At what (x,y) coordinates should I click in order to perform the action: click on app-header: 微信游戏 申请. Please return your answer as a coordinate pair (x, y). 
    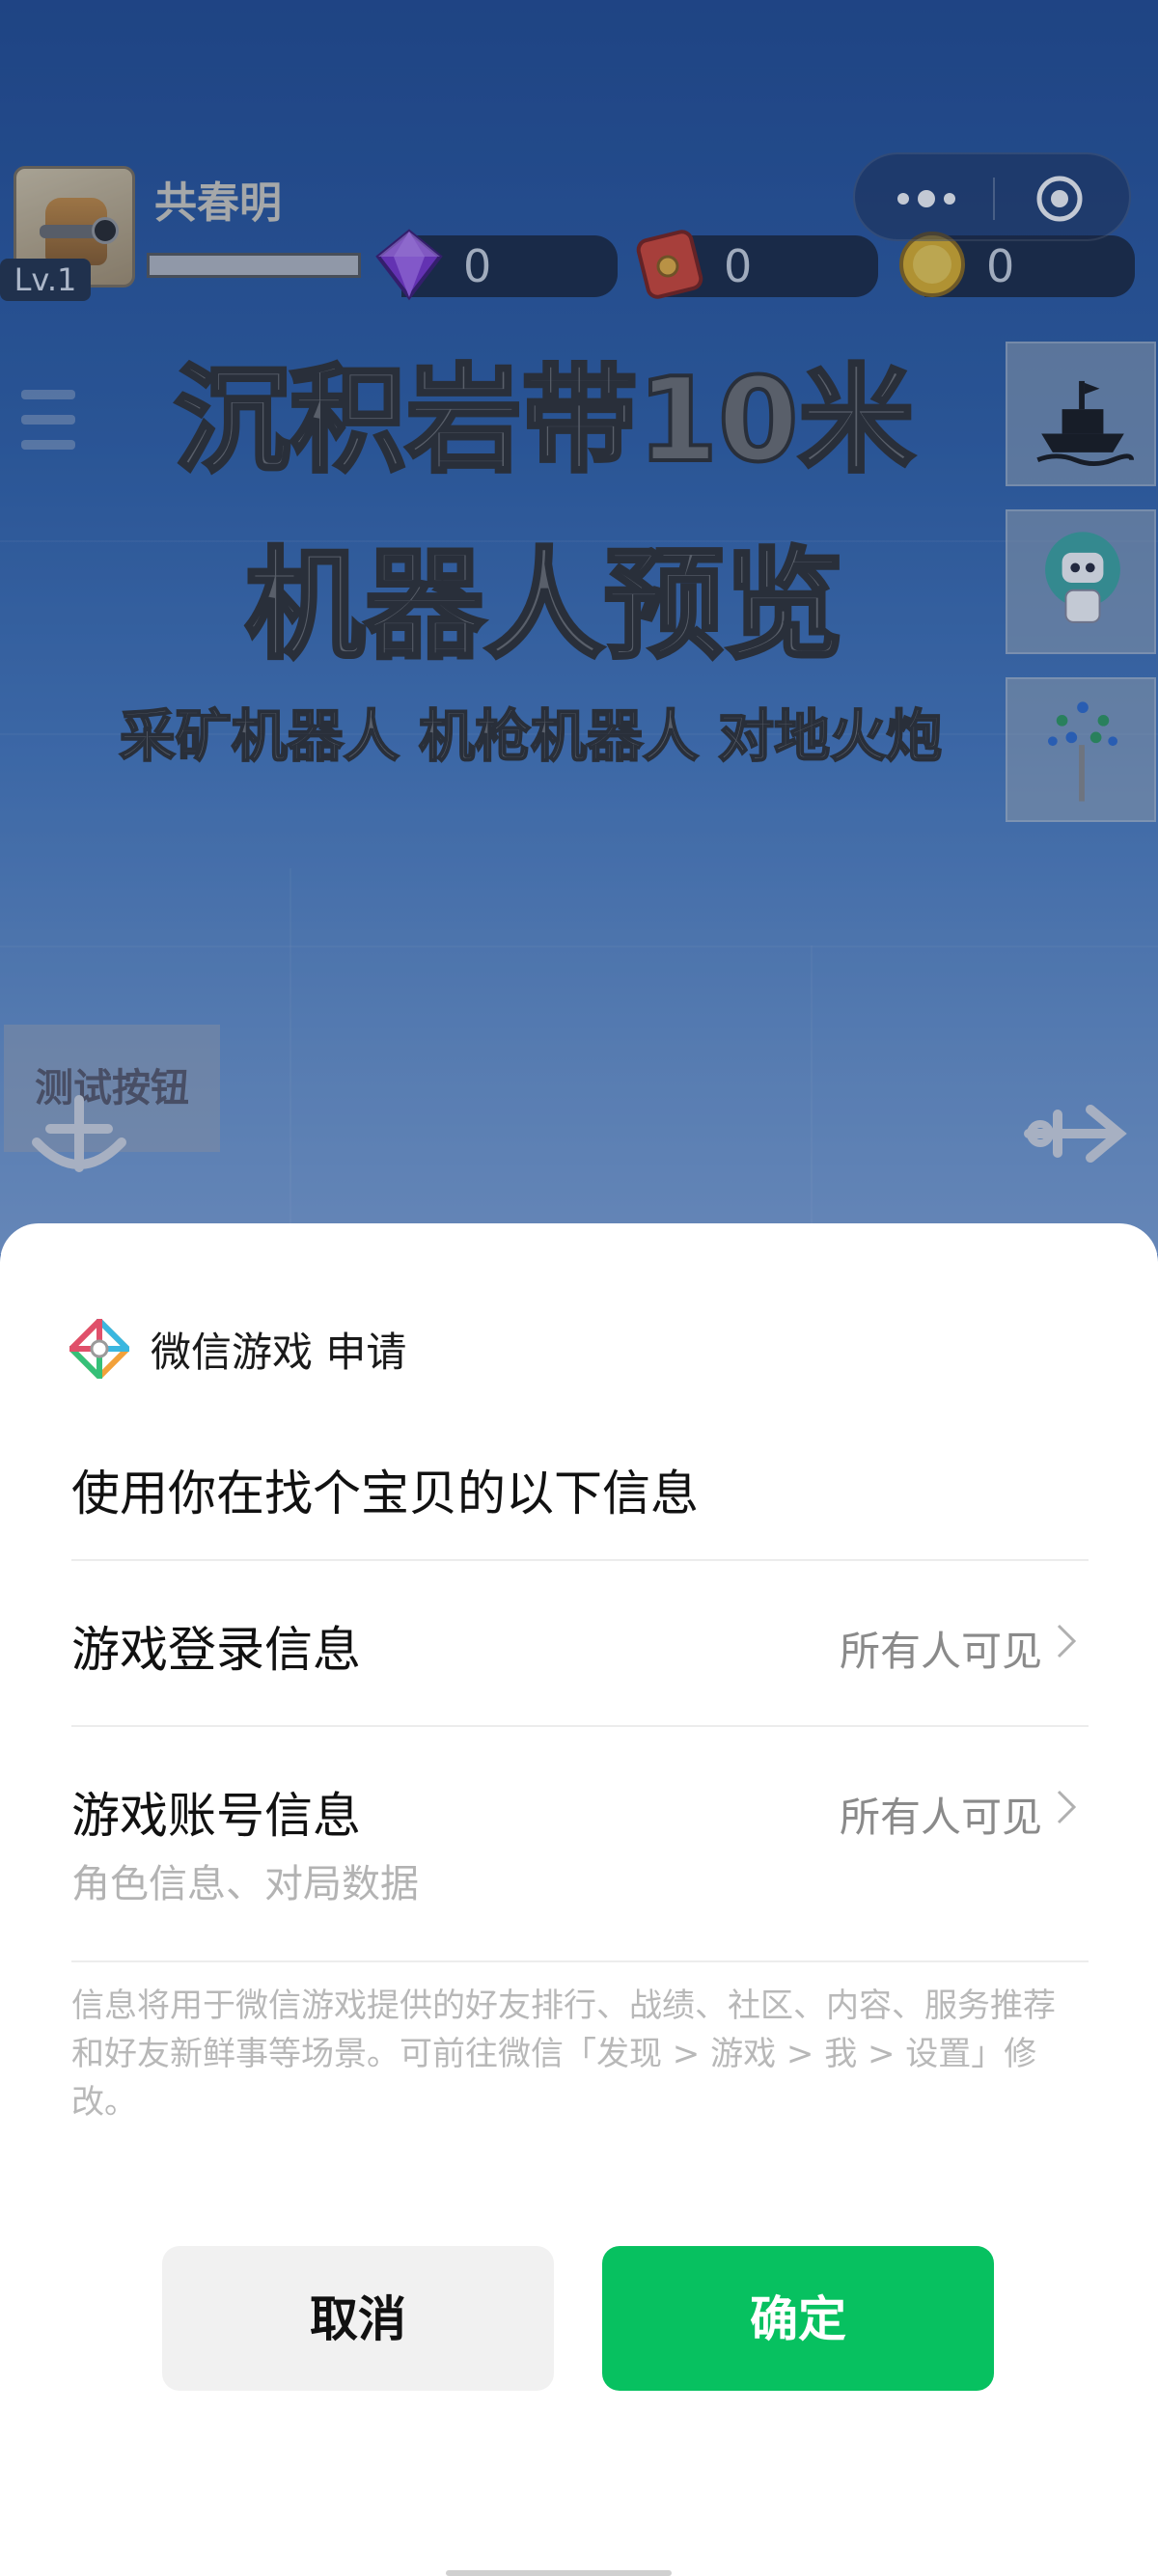
    Looking at the image, I should click on (237, 1349).